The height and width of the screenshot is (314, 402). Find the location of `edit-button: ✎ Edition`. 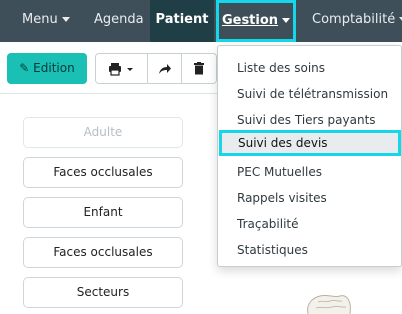

edit-button: ✎ Edition is located at coordinates (47, 68).